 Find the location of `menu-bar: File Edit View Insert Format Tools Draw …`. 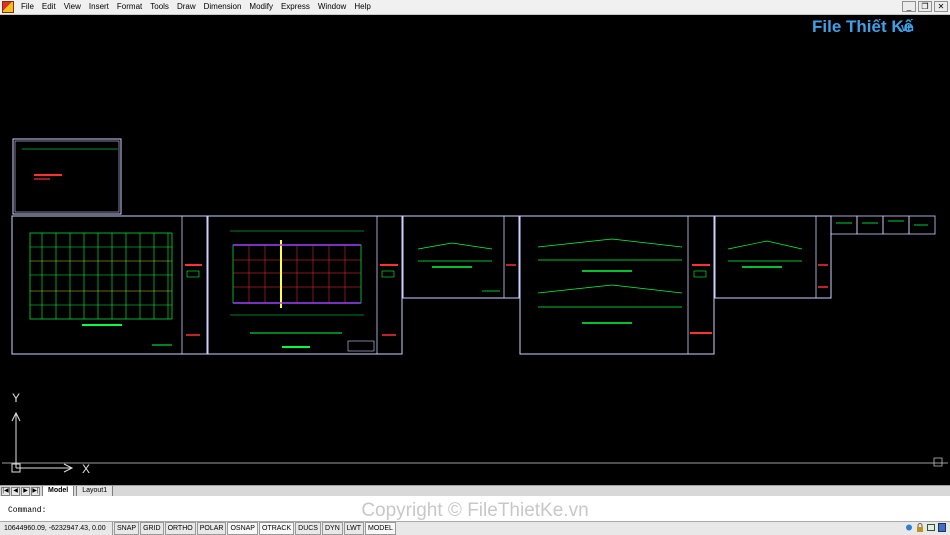

menu-bar: File Edit View Insert Format Tools Draw … is located at coordinates (475, 7).